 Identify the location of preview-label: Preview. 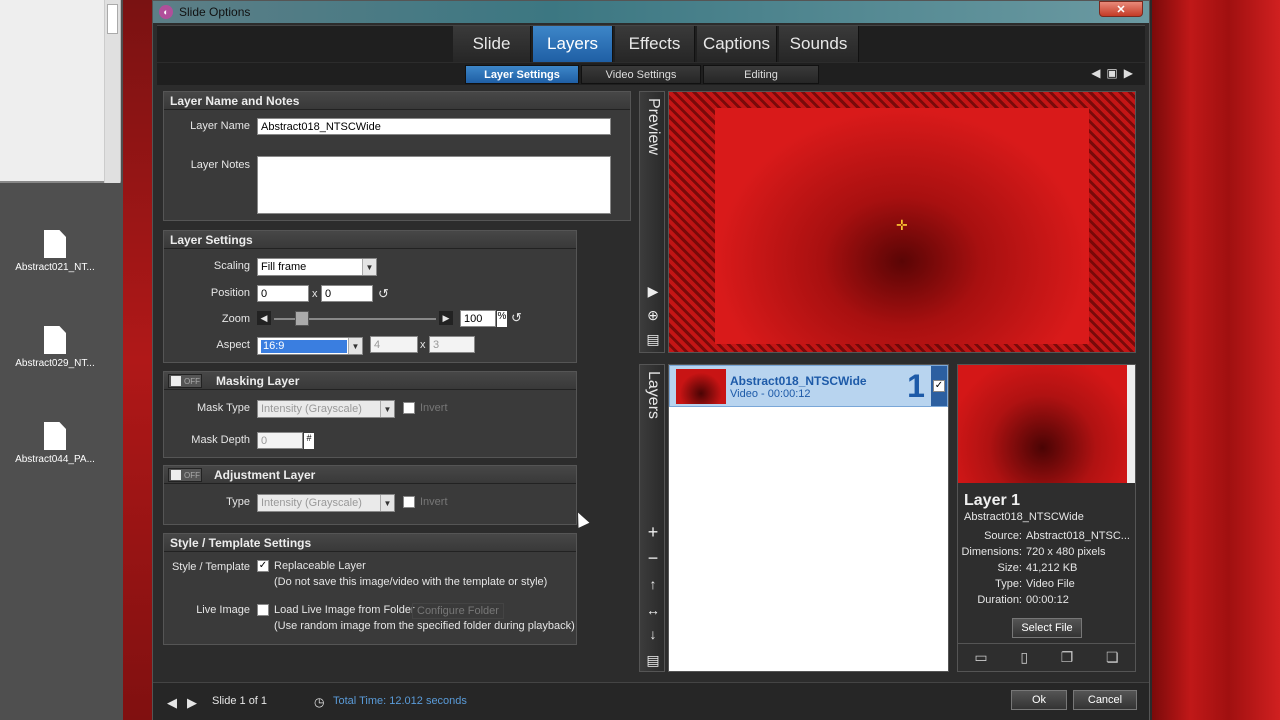
(653, 126).